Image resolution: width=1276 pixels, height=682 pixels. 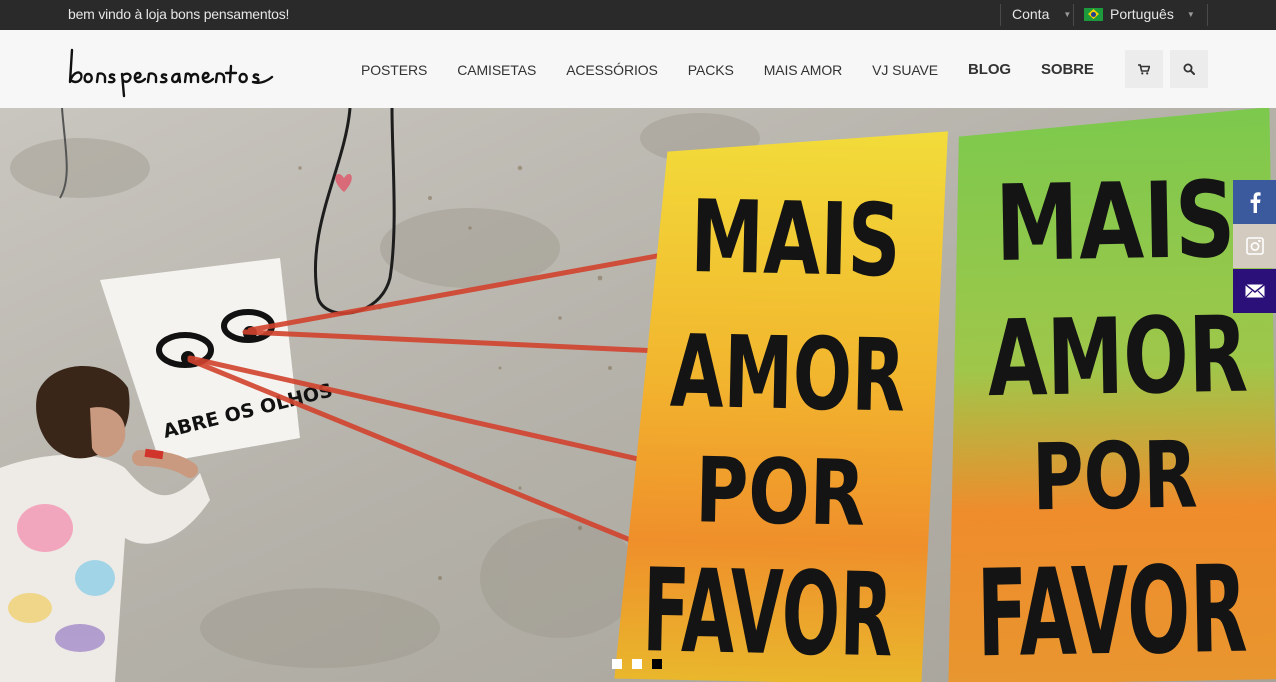 I want to click on instagram-icon, so click(x=1254, y=246).